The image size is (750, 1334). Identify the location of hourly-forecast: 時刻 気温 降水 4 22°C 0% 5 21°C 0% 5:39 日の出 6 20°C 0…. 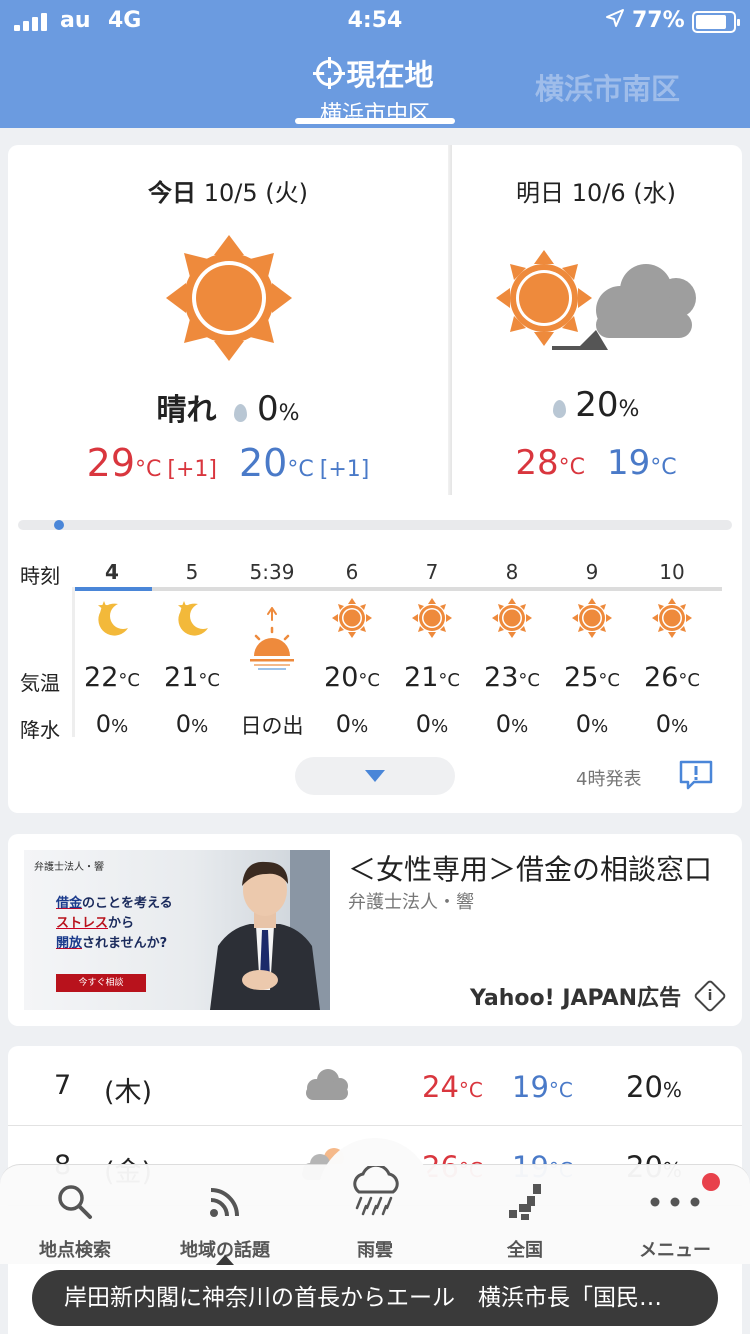
(375, 650).